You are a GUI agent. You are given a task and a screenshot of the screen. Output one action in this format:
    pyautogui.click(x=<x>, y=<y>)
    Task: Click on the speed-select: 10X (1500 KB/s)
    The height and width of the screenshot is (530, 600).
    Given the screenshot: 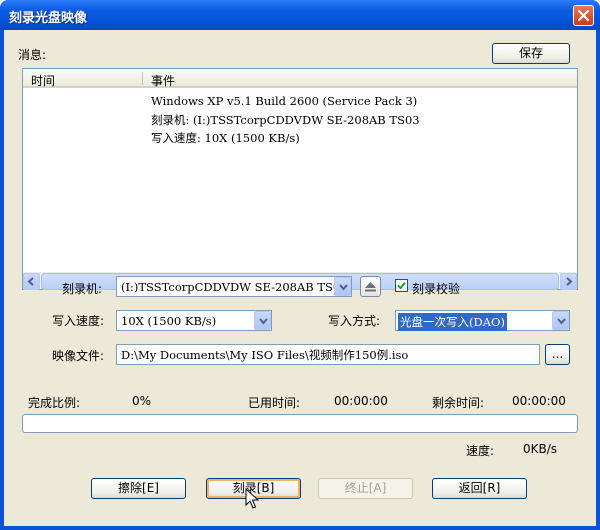 What is the action you would take?
    pyautogui.click(x=194, y=320)
    